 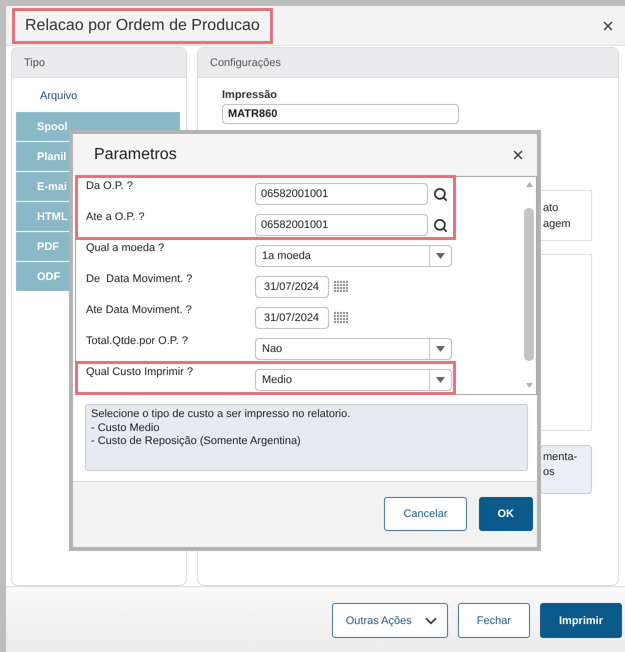 What do you see at coordinates (566, 469) in the screenshot?
I see `partial-button: menta- os` at bounding box center [566, 469].